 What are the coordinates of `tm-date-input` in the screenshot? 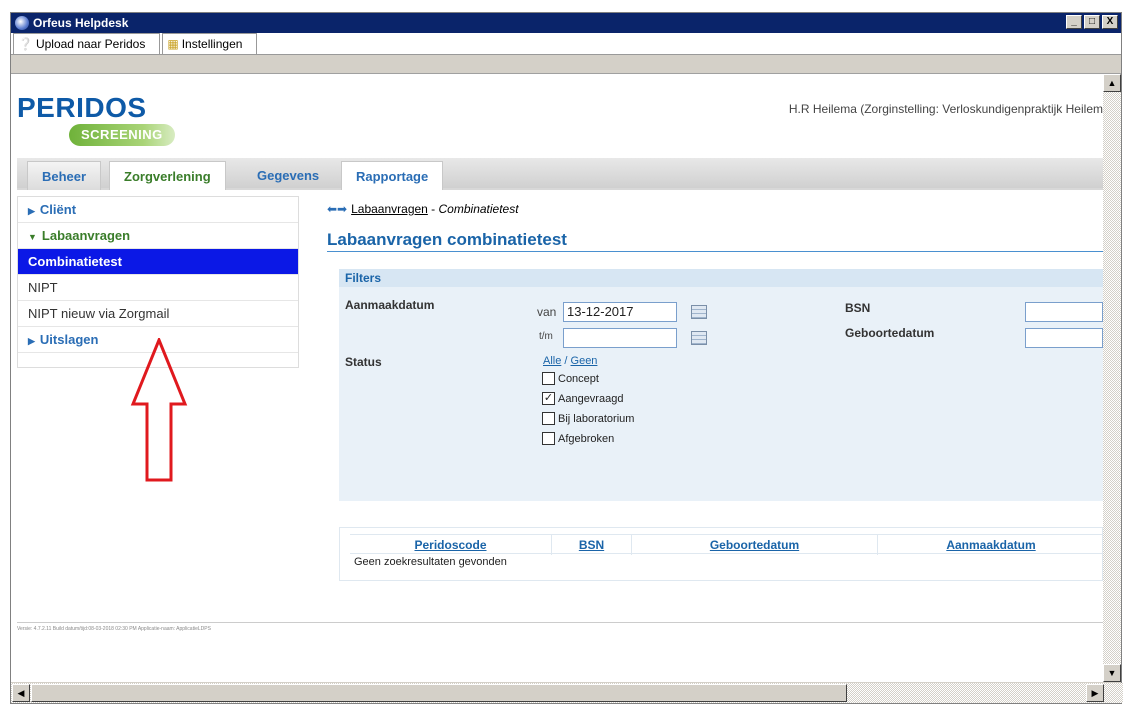 It's located at (620, 338).